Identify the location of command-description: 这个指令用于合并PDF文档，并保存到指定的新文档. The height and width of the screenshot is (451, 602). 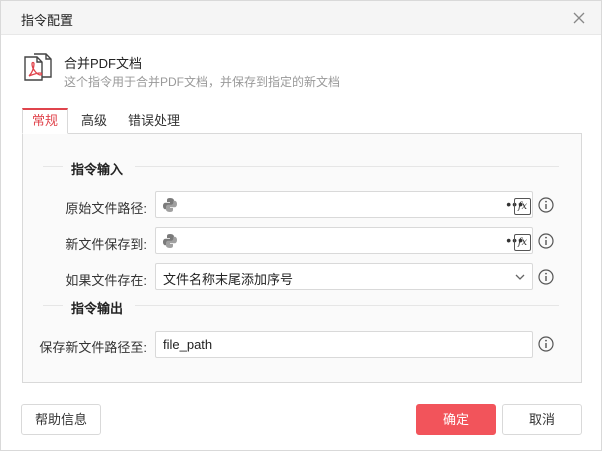
(202, 82).